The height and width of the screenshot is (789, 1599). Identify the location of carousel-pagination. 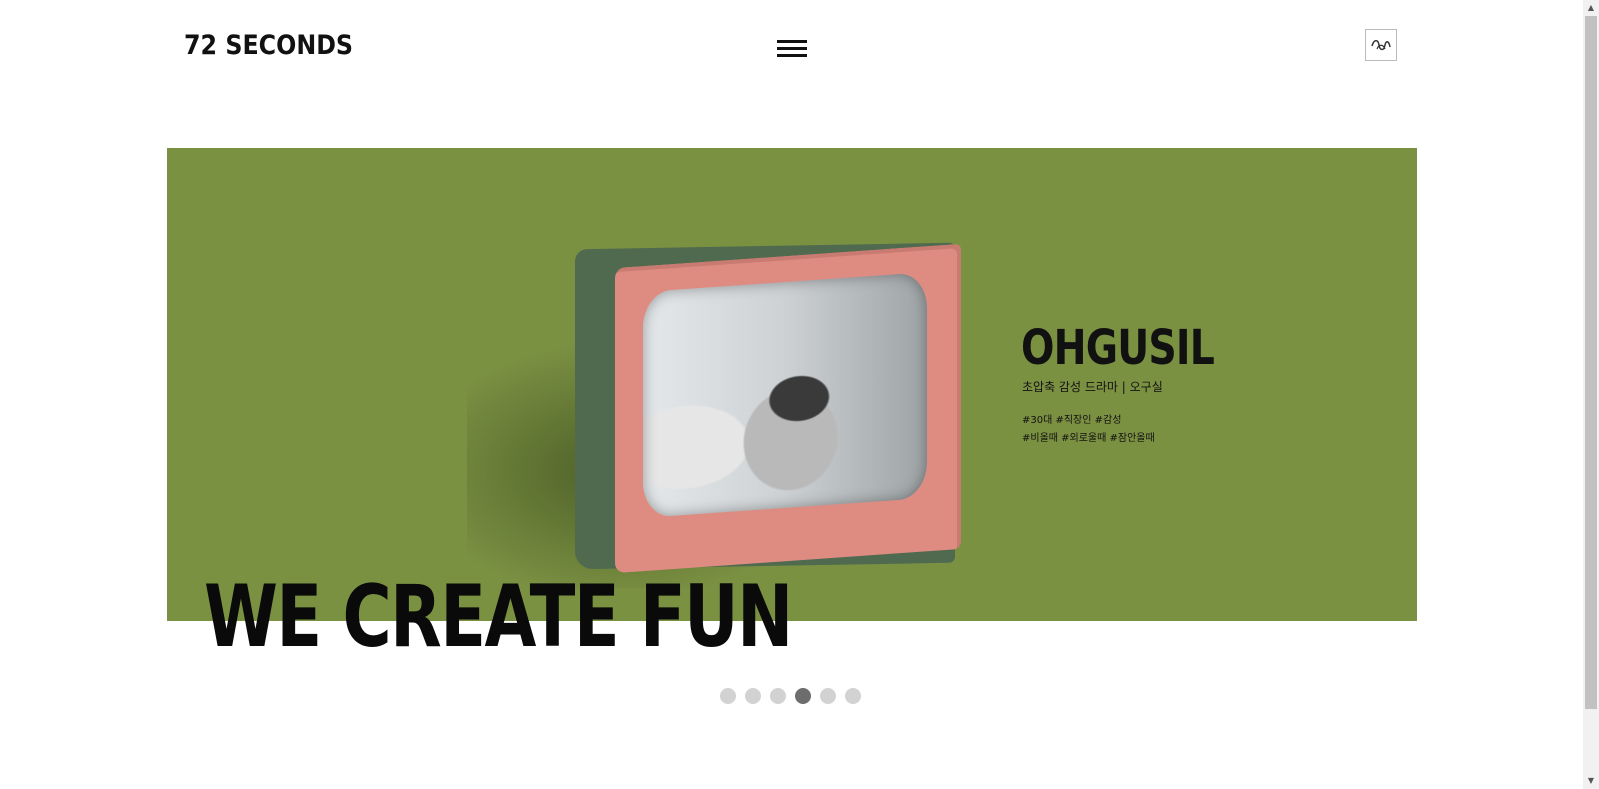
(790, 696).